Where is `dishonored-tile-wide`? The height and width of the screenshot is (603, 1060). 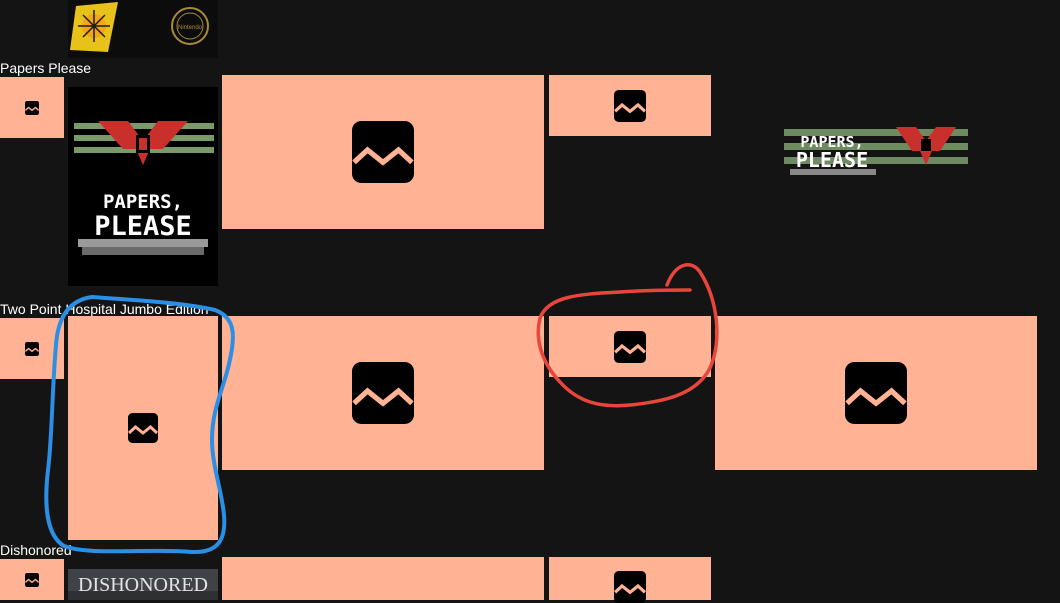
dishonored-tile-wide is located at coordinates (383, 578).